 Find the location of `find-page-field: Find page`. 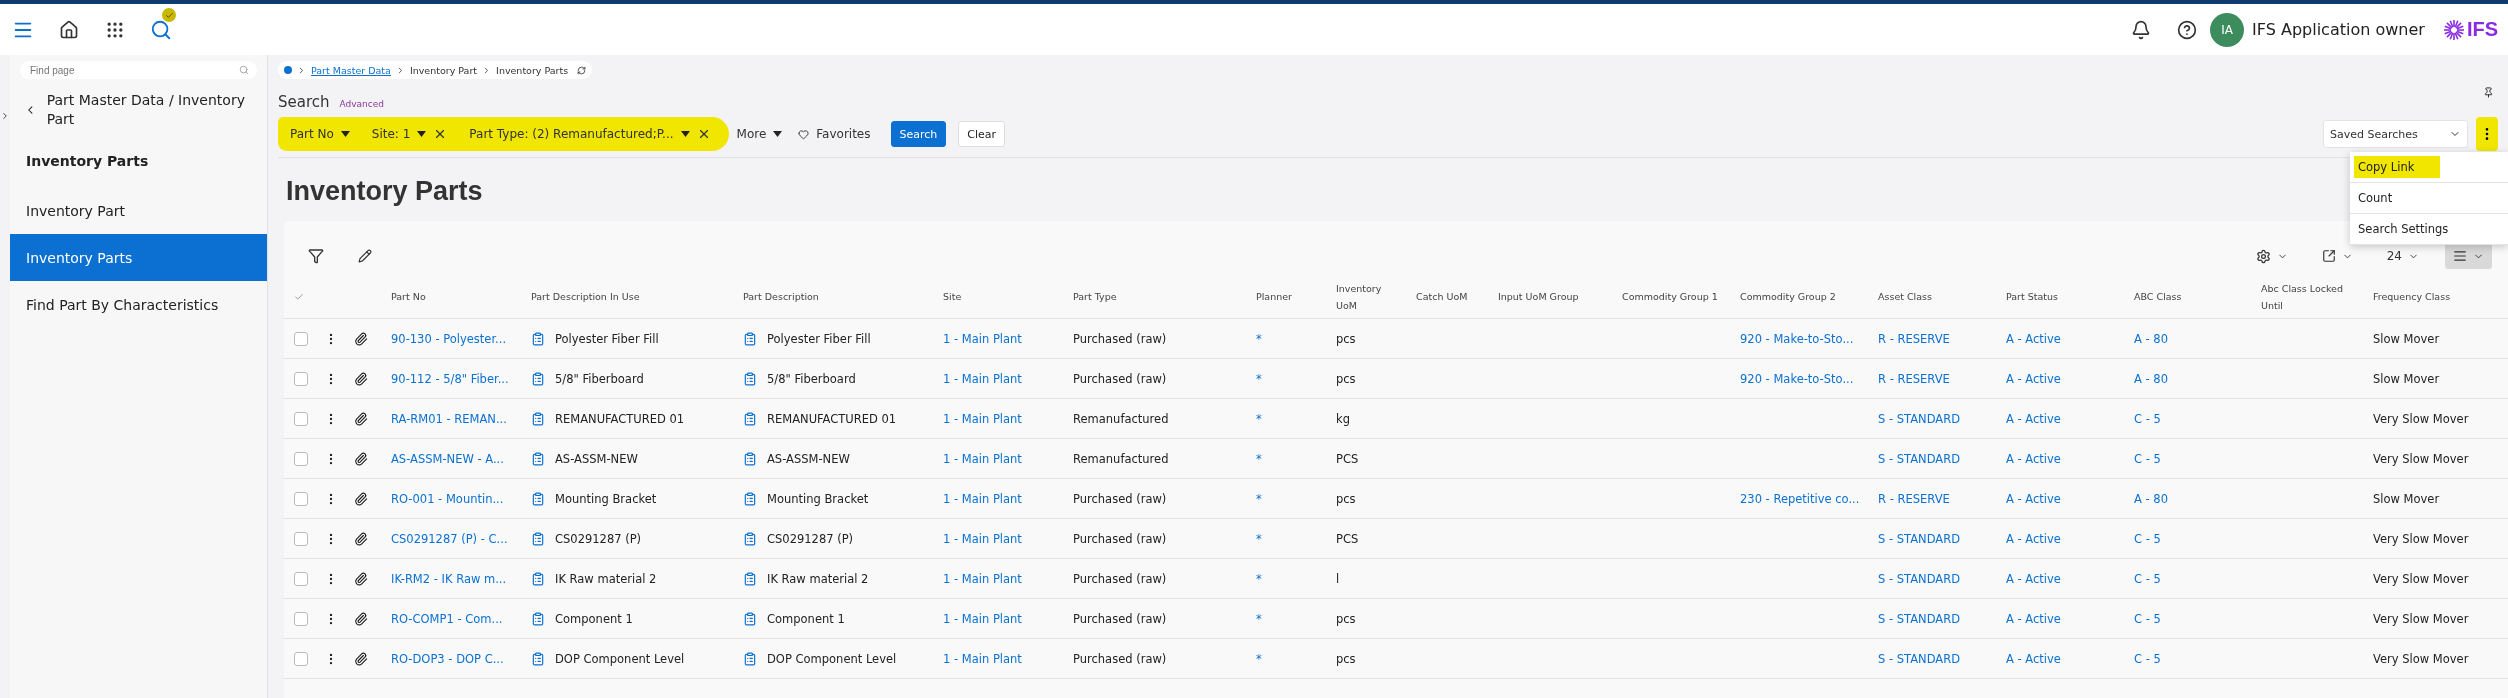

find-page-field: Find page is located at coordinates (138, 70).